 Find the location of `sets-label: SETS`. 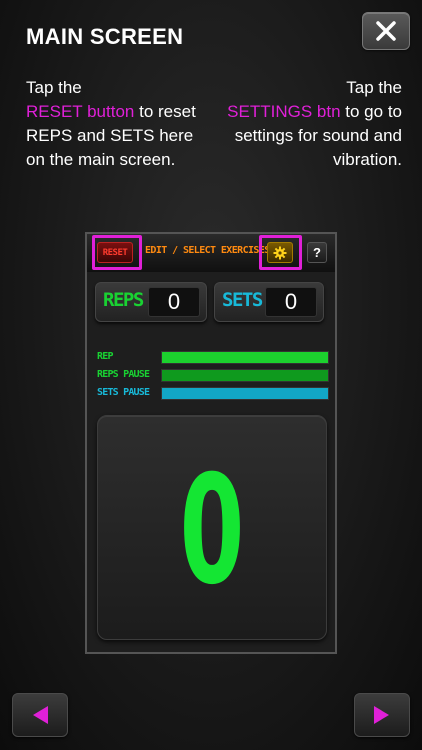

sets-label: SETS is located at coordinates (242, 300).